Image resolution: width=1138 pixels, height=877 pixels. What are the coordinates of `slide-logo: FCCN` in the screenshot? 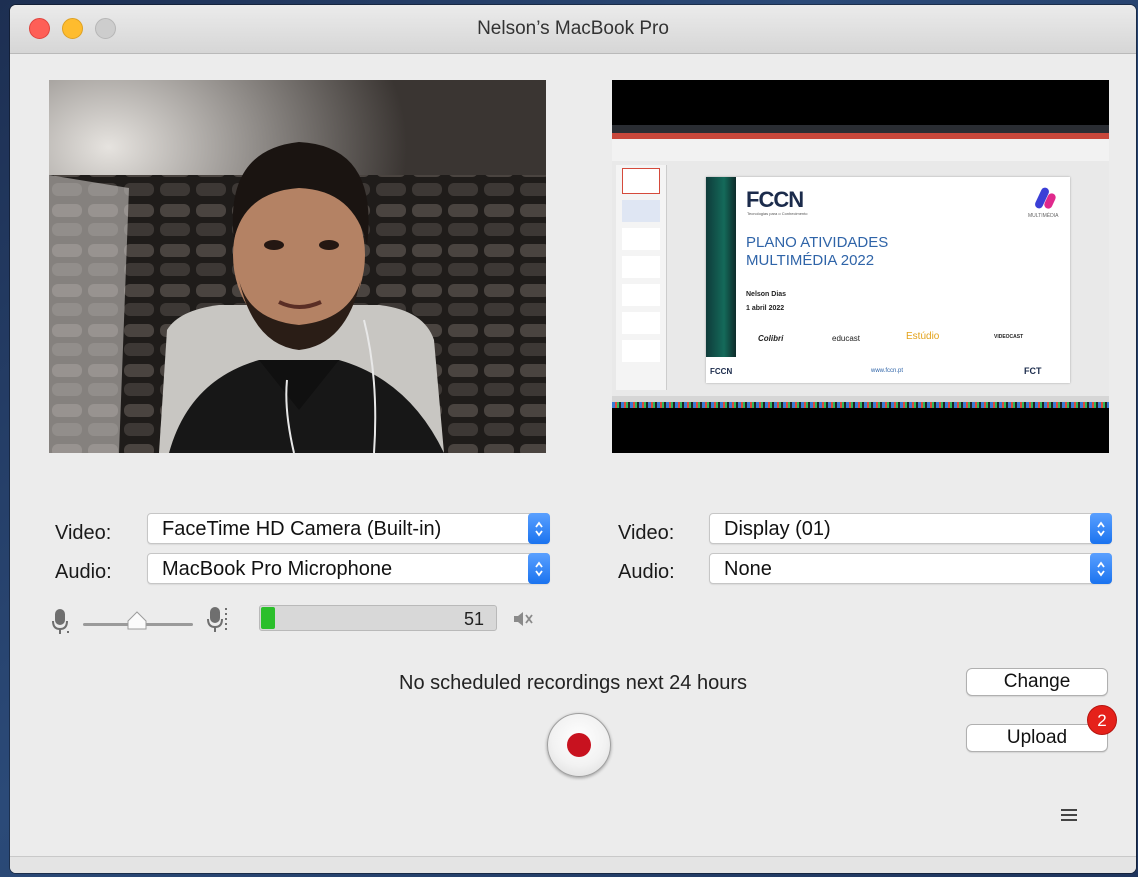 It's located at (775, 199).